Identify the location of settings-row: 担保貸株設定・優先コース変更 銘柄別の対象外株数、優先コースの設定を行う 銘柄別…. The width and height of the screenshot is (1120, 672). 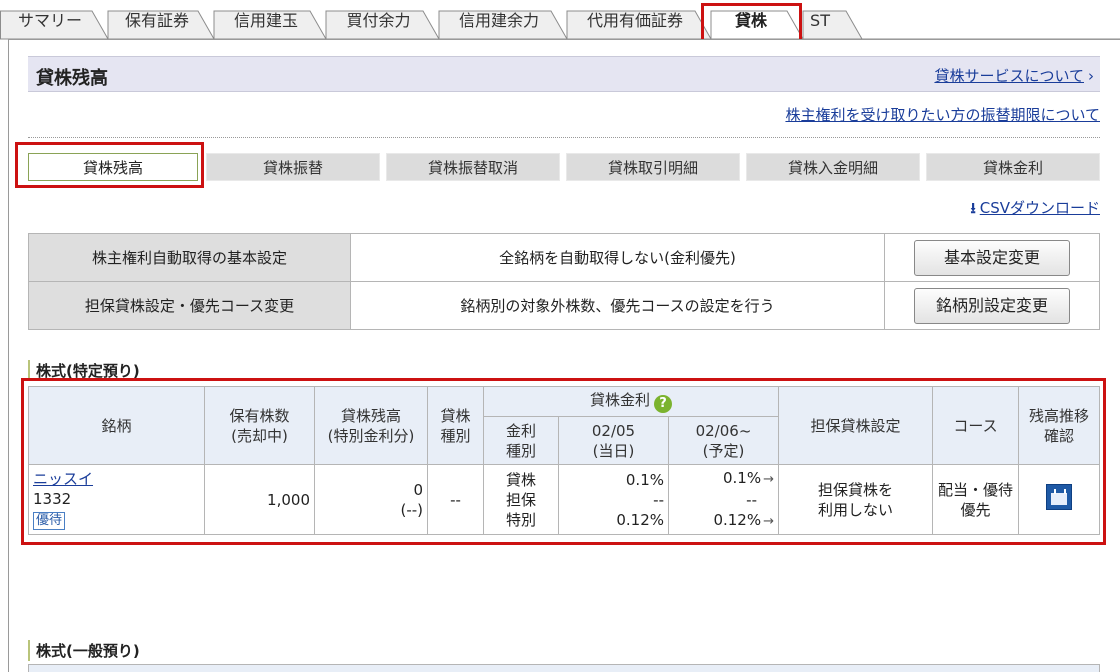
(564, 305).